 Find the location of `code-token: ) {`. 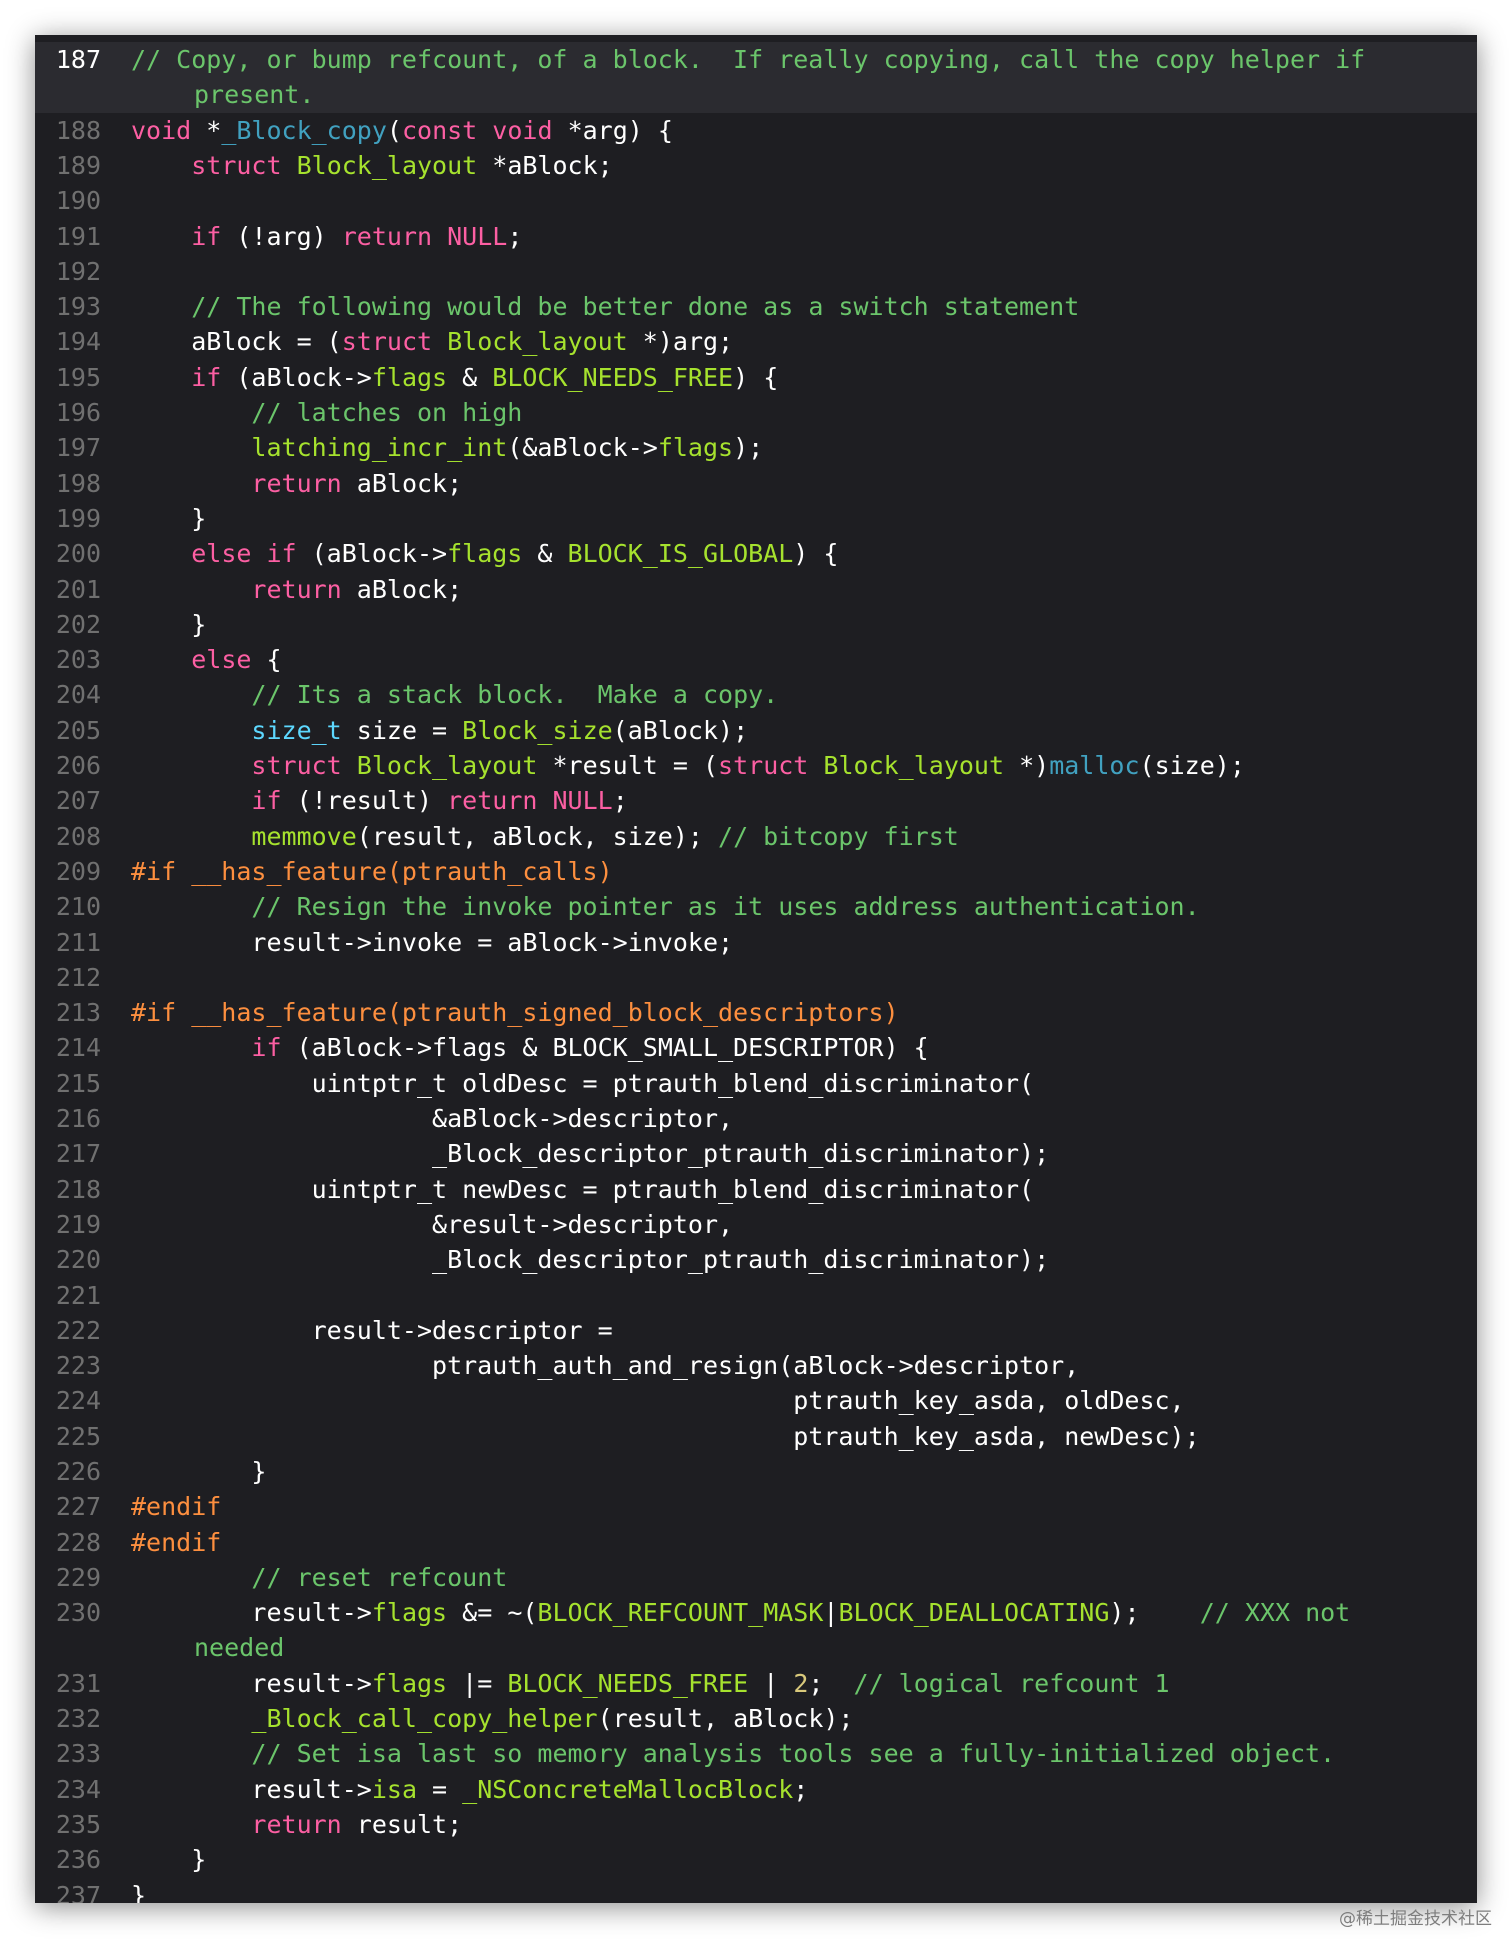

code-token: ) { is located at coordinates (816, 554).